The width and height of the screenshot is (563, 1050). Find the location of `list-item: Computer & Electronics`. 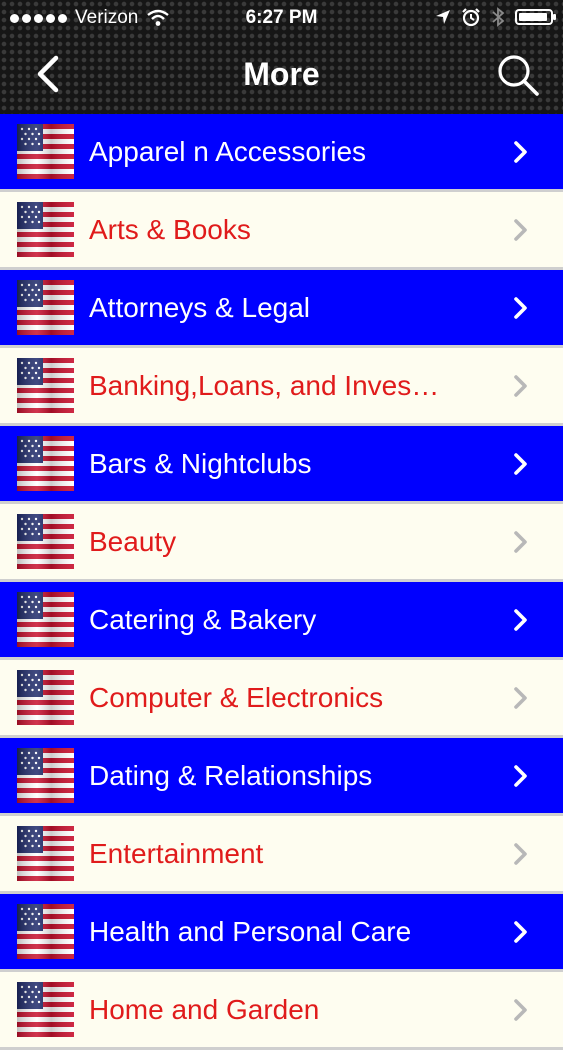

list-item: Computer & Electronics is located at coordinates (281, 699).